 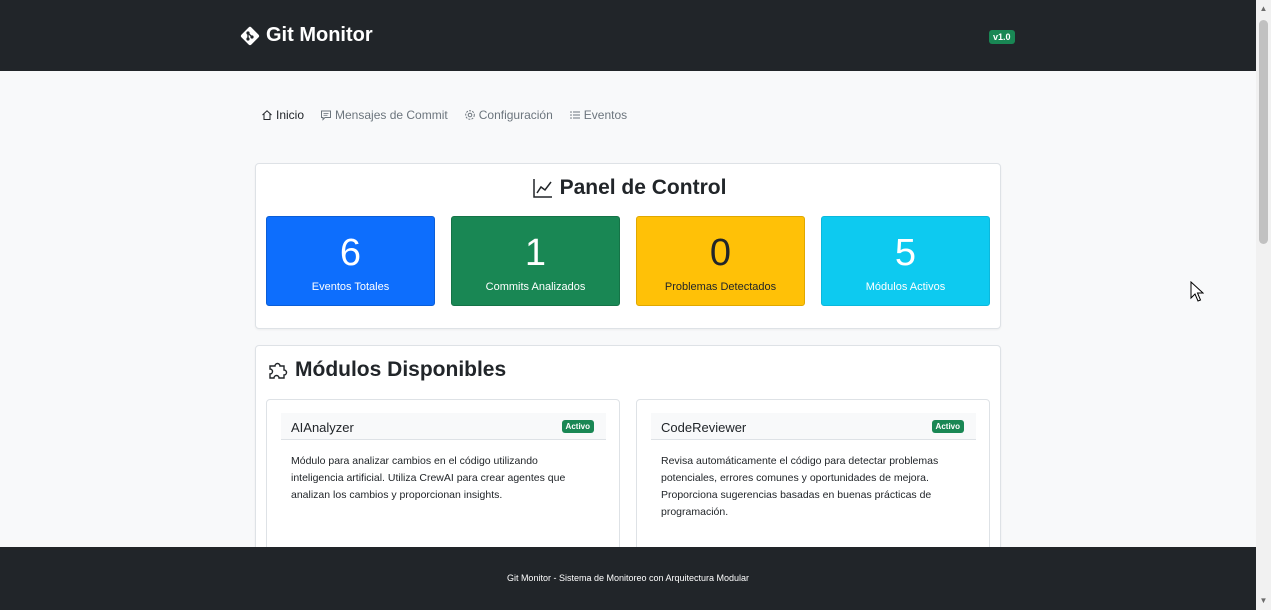 I want to click on brand-link: Git Monitor, so click(x=306, y=35).